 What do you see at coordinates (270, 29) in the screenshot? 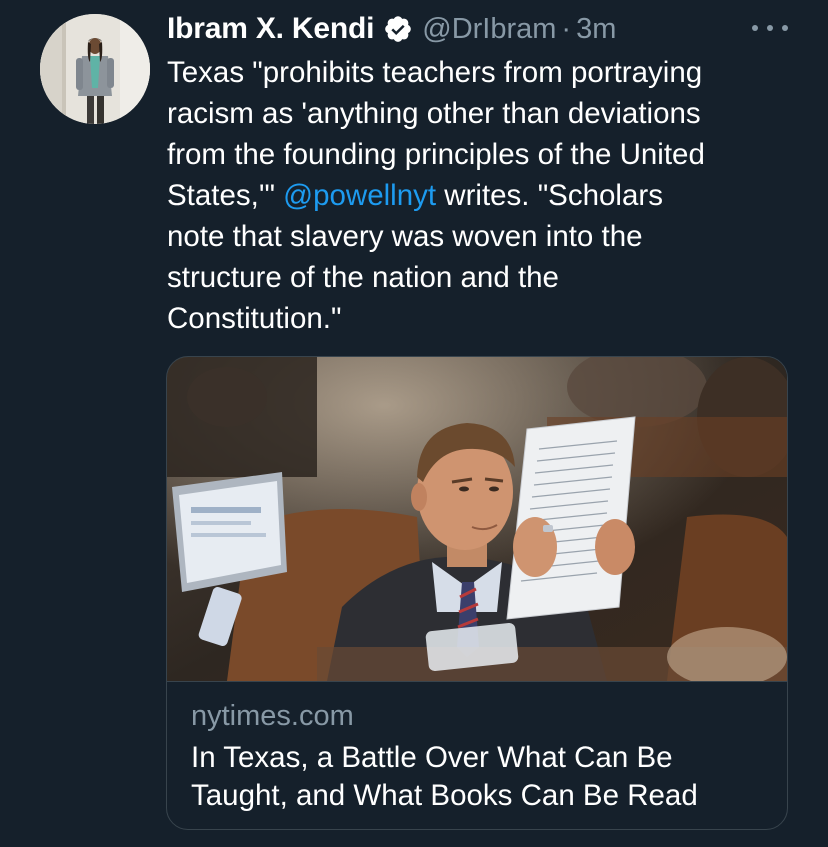
I see `author-display-name: Ibram X. Kendi` at bounding box center [270, 29].